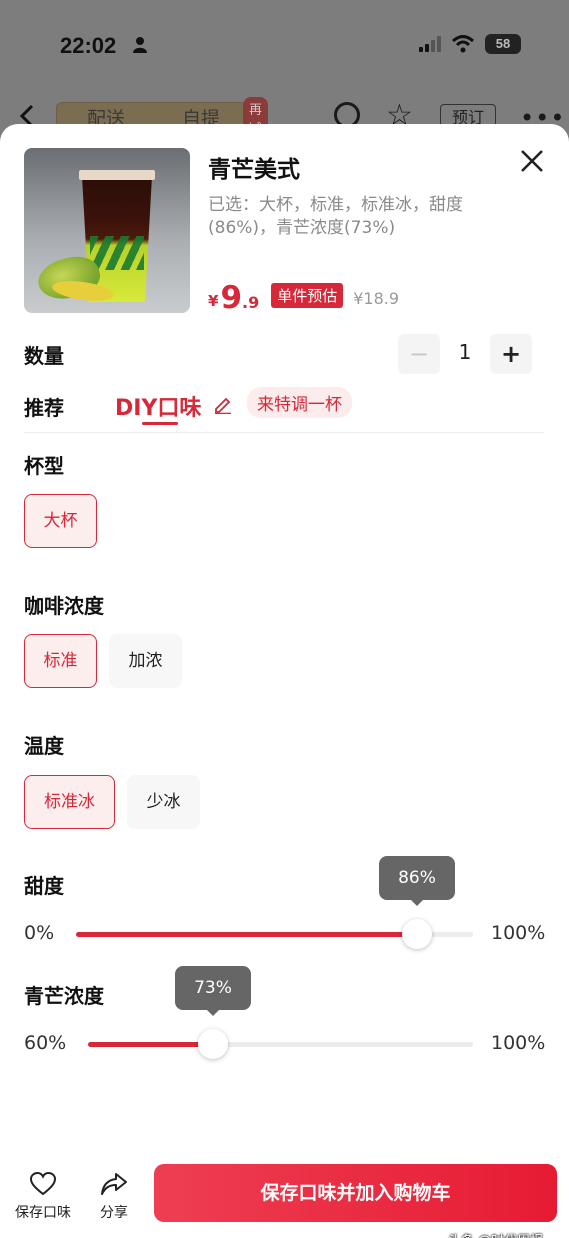  Describe the element at coordinates (44, 408) in the screenshot. I see `recommend-label: 推荐` at that location.